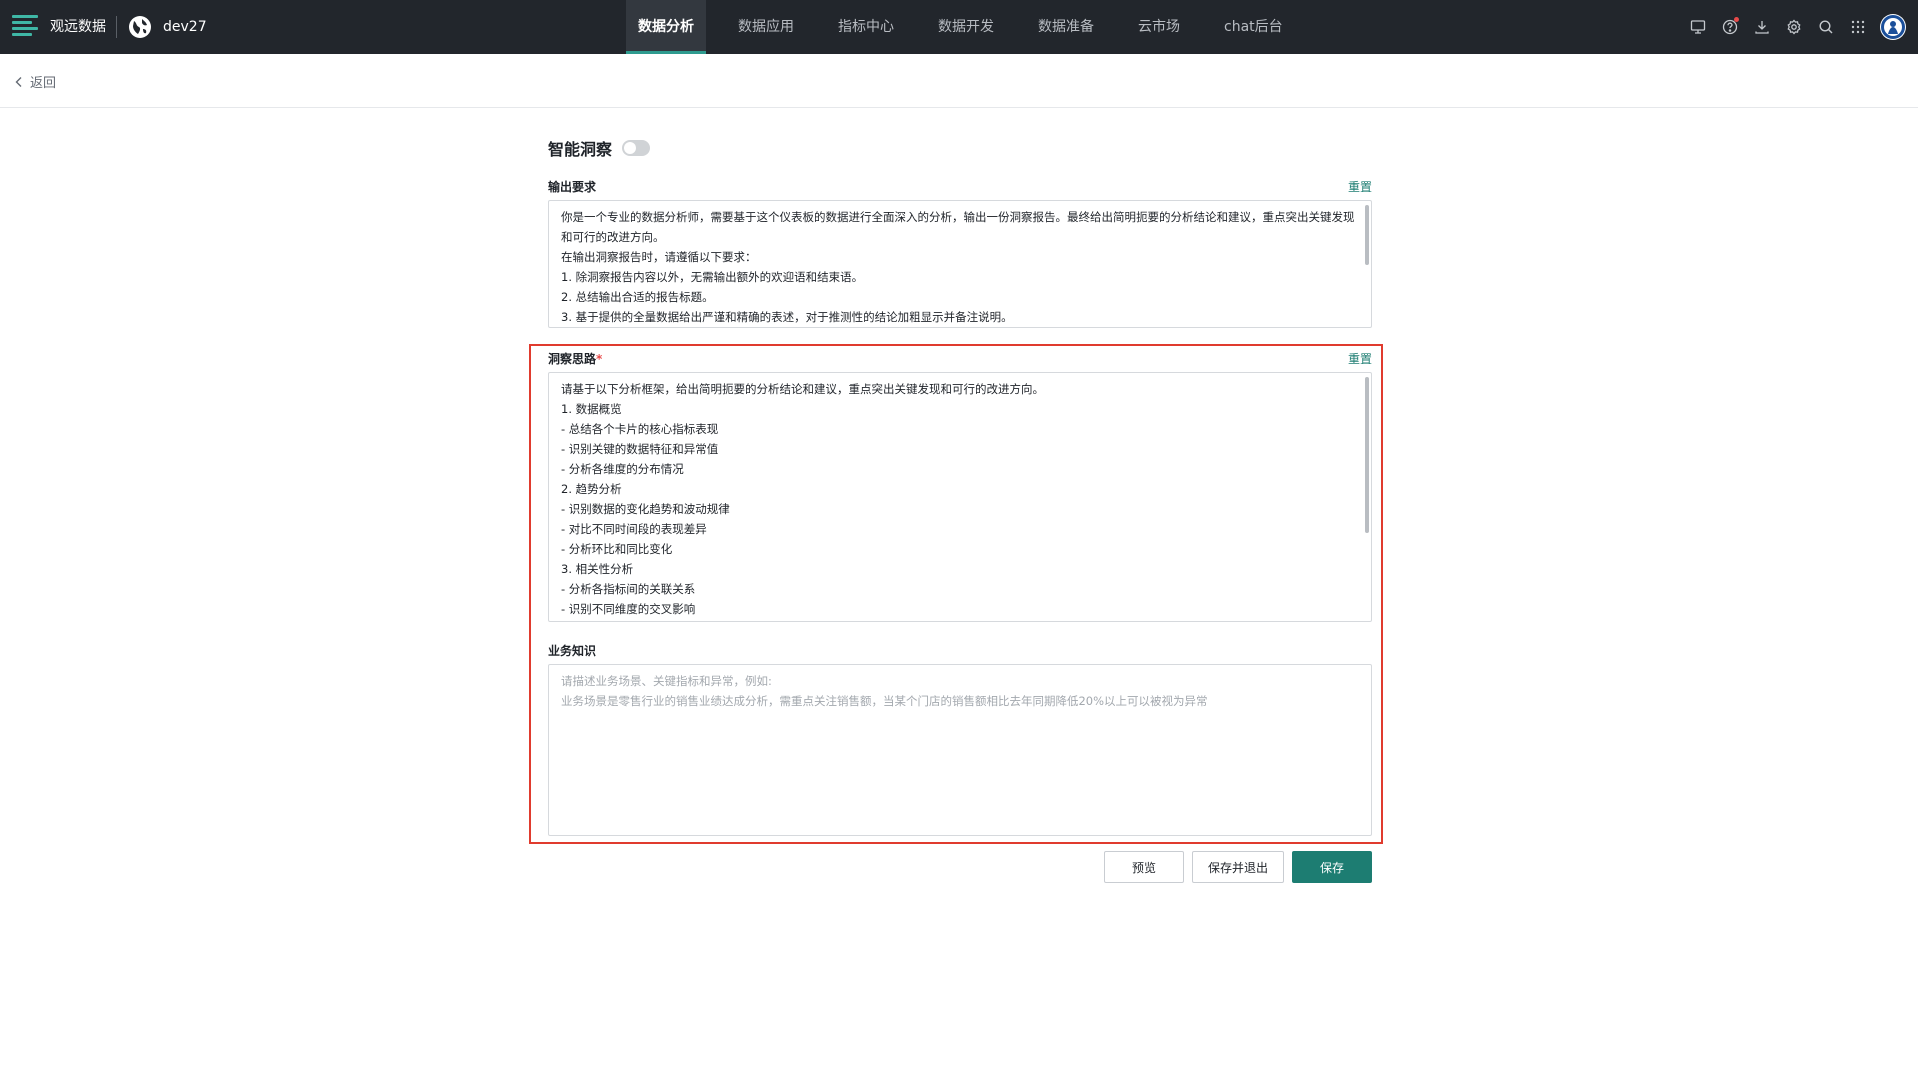  I want to click on apps-grid-icon, so click(1858, 27).